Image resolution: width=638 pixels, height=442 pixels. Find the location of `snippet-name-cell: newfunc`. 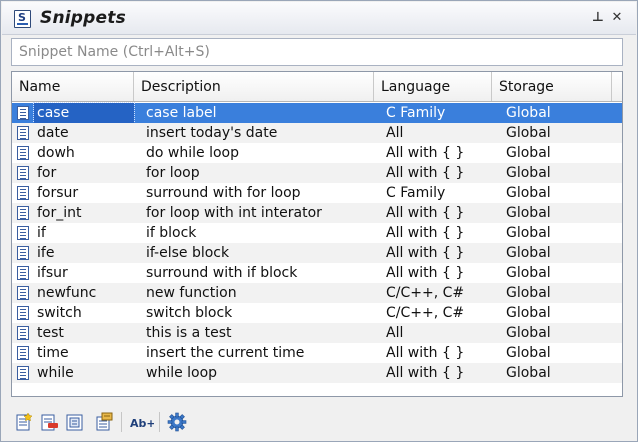

snippet-name-cell: newfunc is located at coordinates (67, 293).